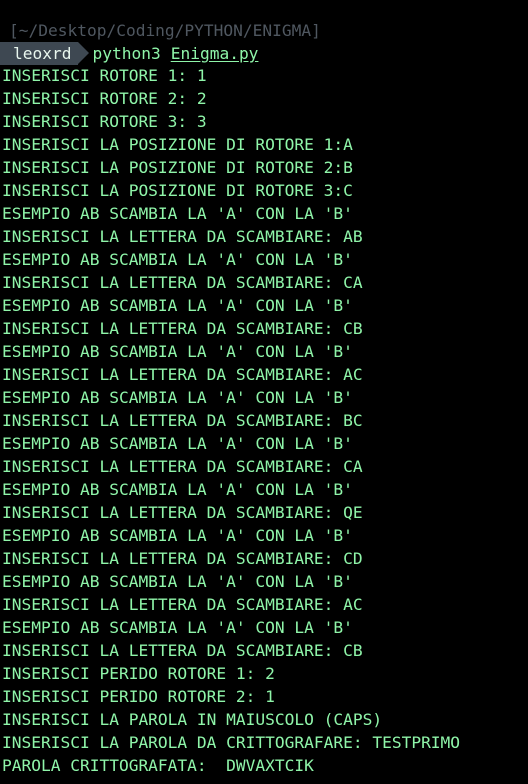 This screenshot has height=784, width=528. Describe the element at coordinates (104, 121) in the screenshot. I see `output-line: INSERISCI ROTORE 3: 3` at that location.